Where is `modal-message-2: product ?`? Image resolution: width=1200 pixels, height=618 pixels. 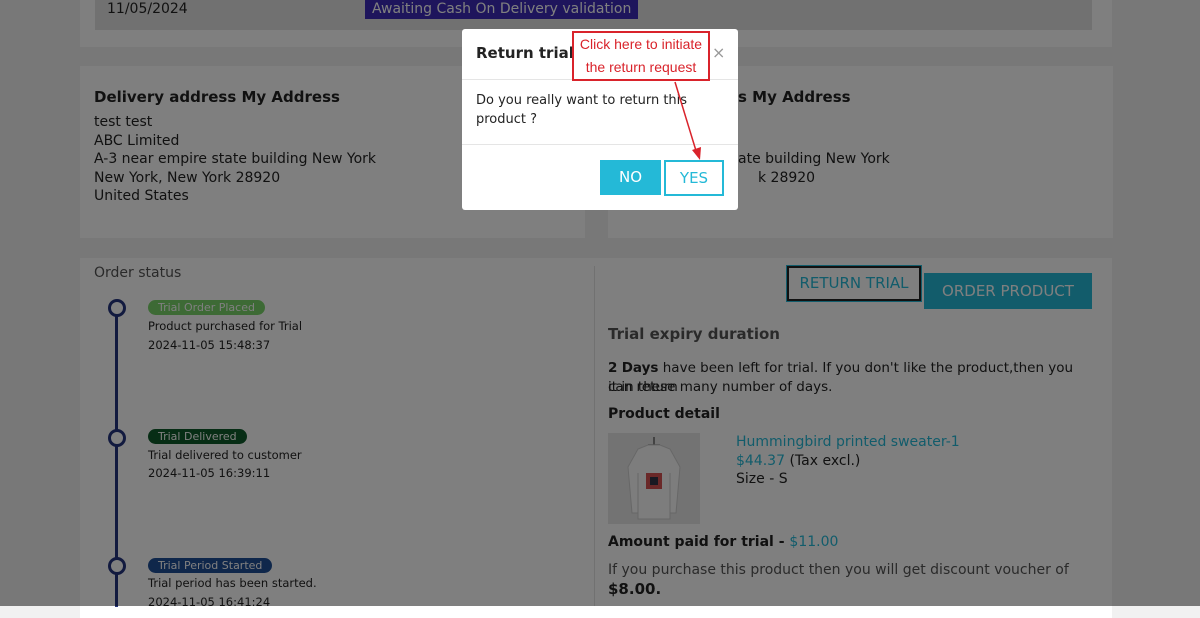 modal-message-2: product ? is located at coordinates (507, 119).